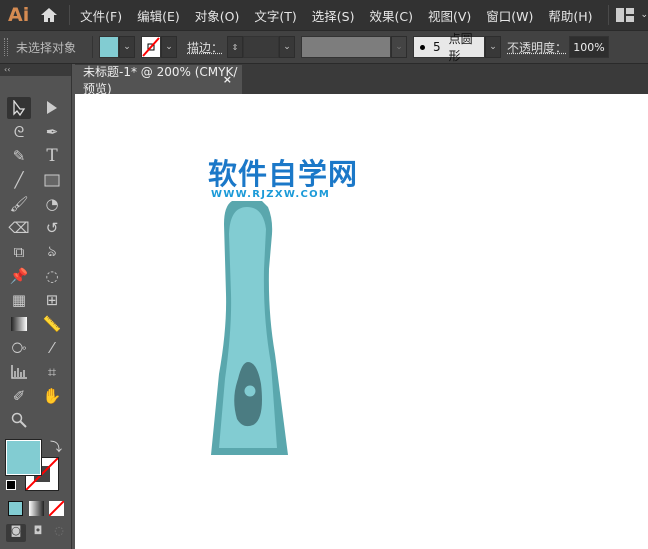 This screenshot has width=648, height=549. What do you see at coordinates (632, 15) in the screenshot?
I see `workspace-switcher-icon: ⌄` at bounding box center [632, 15].